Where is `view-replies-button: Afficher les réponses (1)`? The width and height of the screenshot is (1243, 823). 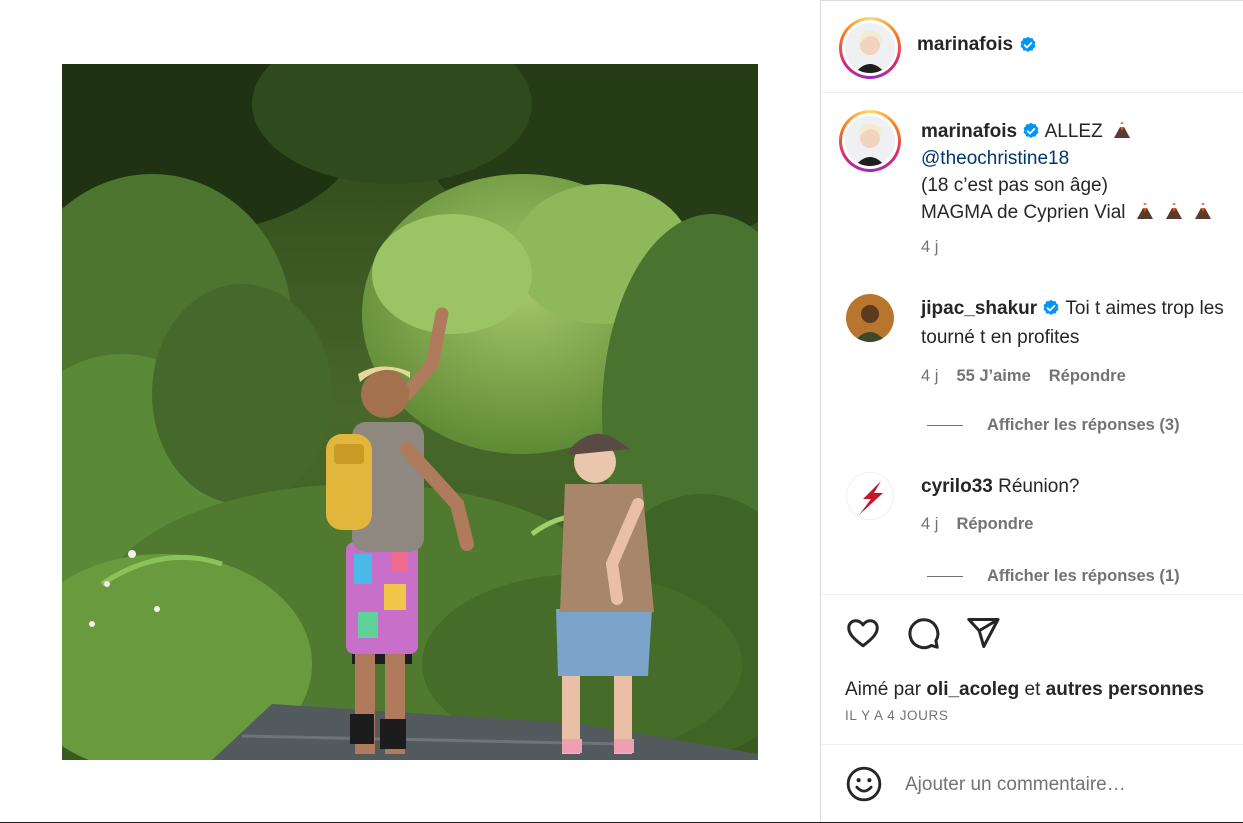 view-replies-button: Afficher les réponses (1) is located at coordinates (1053, 576).